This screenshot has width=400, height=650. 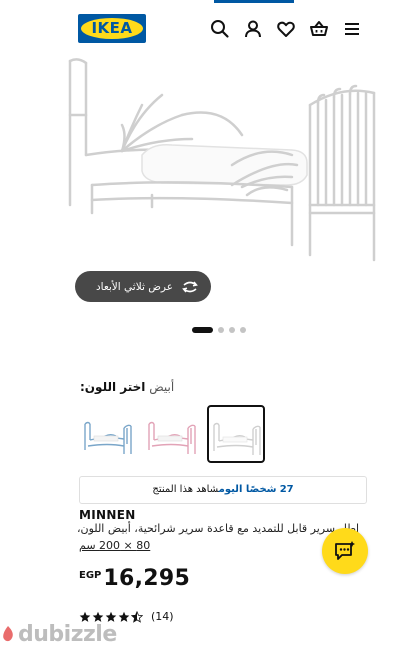 What do you see at coordinates (67, 634) in the screenshot?
I see `watermark-text: dubizzle` at bounding box center [67, 634].